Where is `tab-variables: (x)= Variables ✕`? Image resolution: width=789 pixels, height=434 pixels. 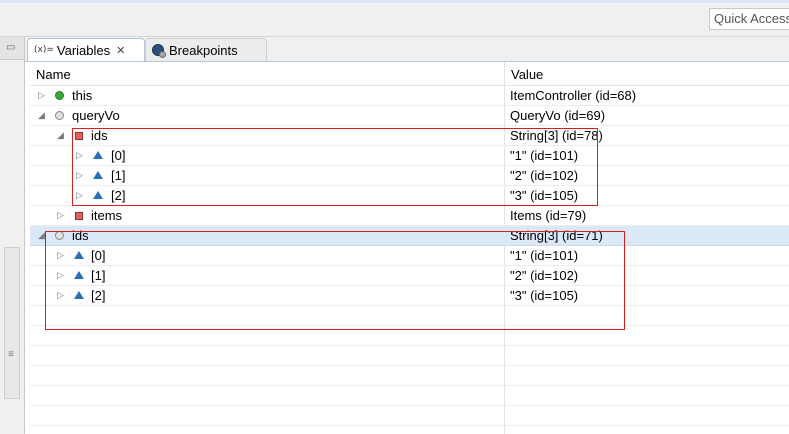 tab-variables: (x)= Variables ✕ is located at coordinates (86, 49).